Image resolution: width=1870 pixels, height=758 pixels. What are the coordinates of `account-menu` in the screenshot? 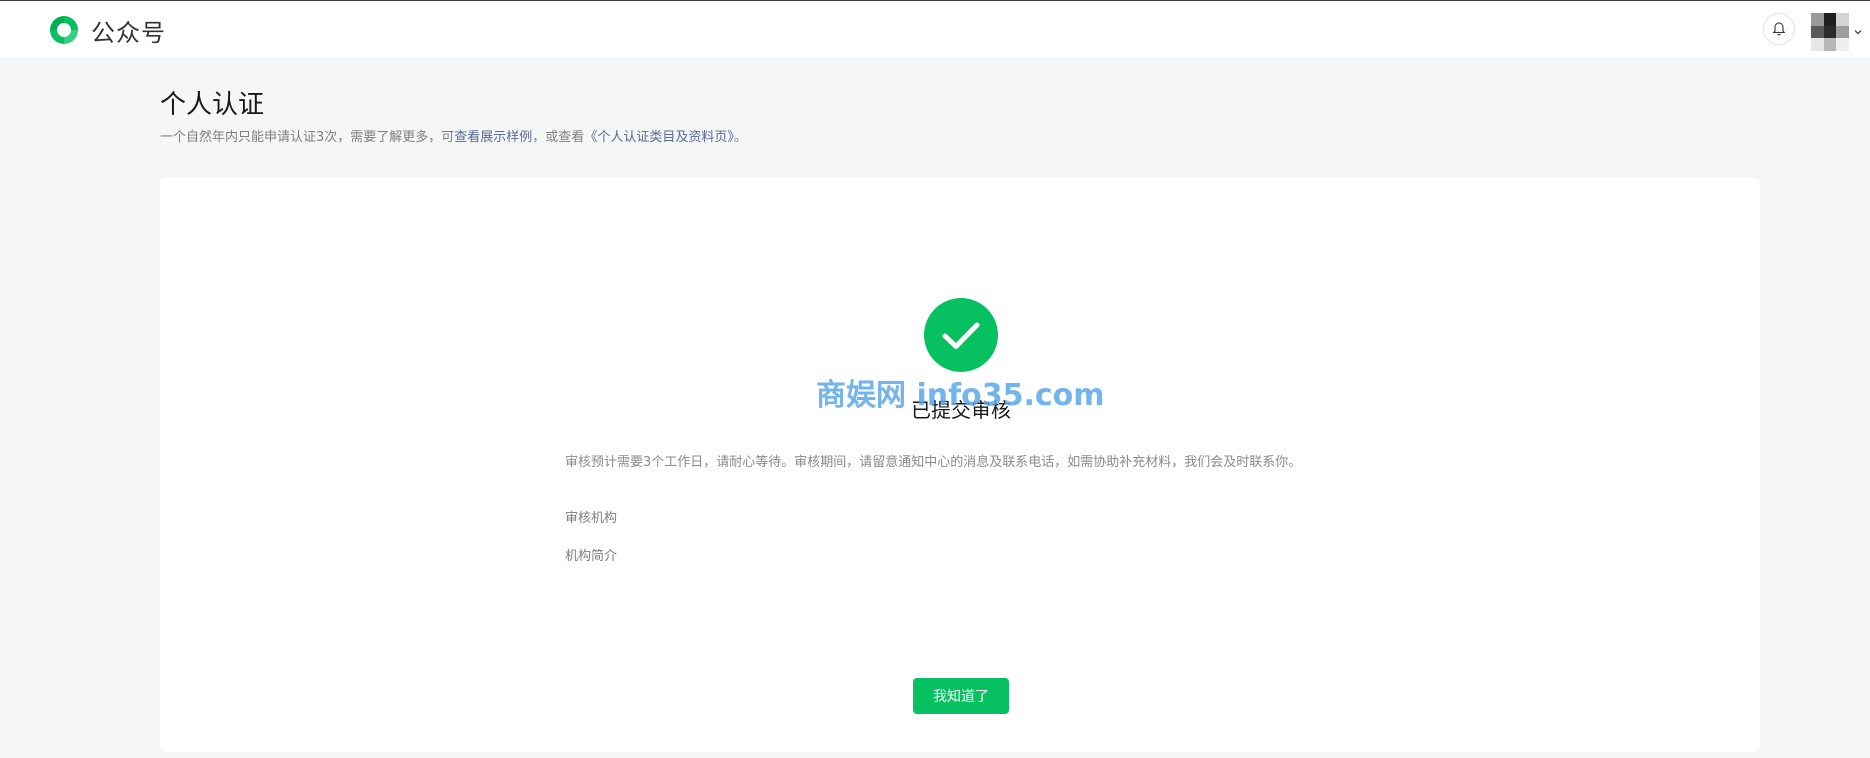 It's located at (1837, 32).